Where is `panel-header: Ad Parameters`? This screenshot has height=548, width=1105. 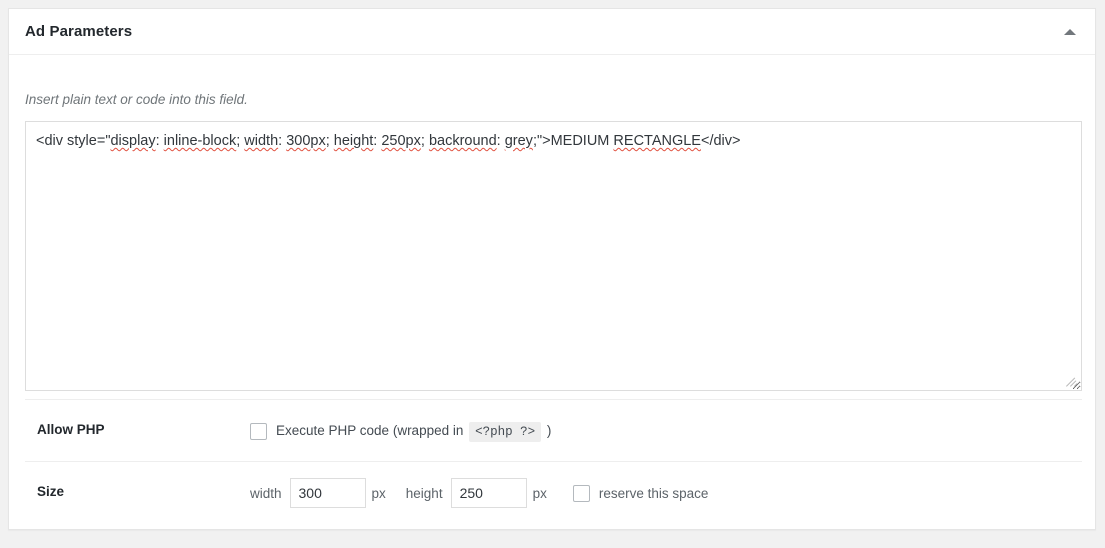
panel-header: Ad Parameters is located at coordinates (552, 32).